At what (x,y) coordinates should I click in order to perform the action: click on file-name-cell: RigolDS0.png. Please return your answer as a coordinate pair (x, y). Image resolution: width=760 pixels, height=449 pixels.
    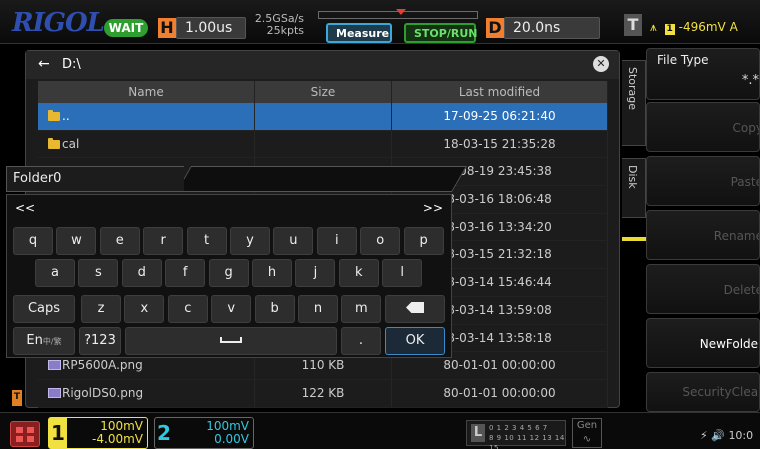
    Looking at the image, I should click on (146, 393).